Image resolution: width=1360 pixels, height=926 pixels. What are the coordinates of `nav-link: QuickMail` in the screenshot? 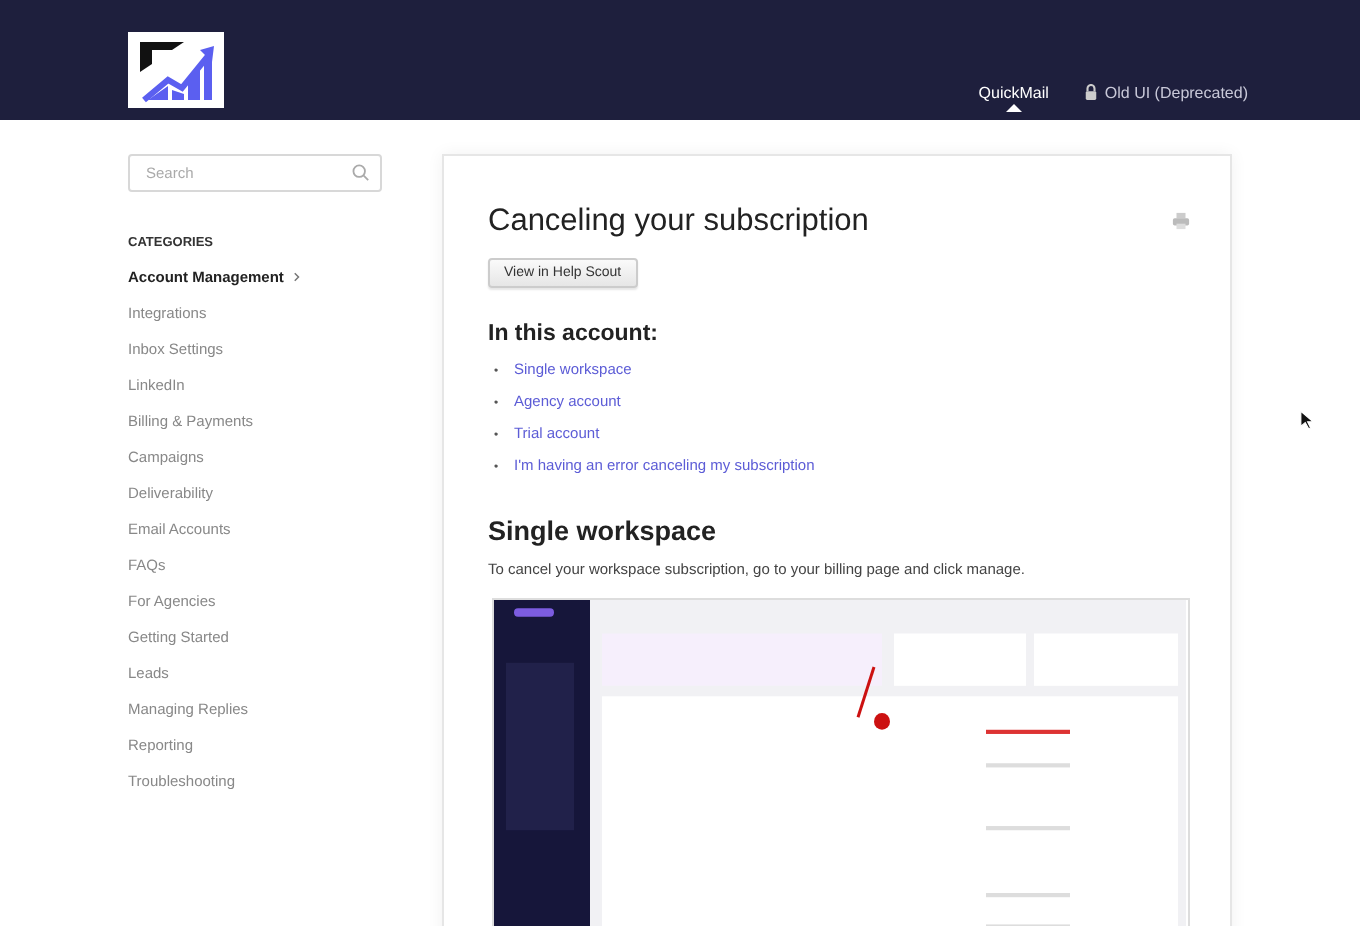 It's located at (1013, 92).